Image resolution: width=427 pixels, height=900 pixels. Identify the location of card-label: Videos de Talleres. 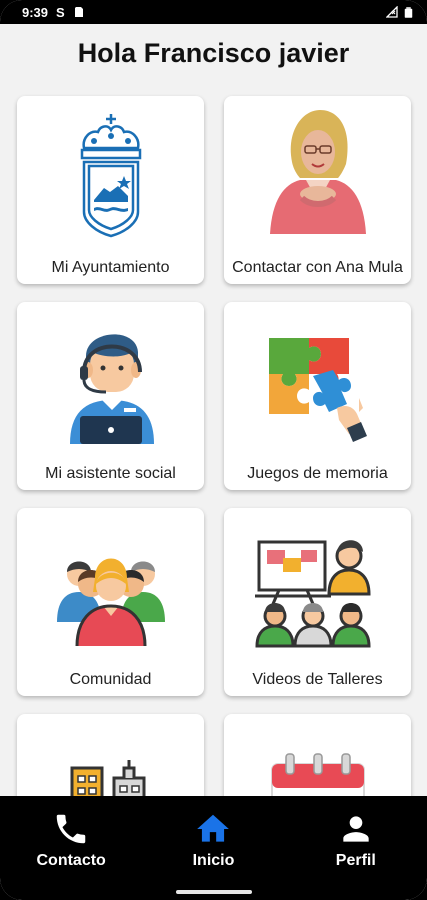
(317, 679).